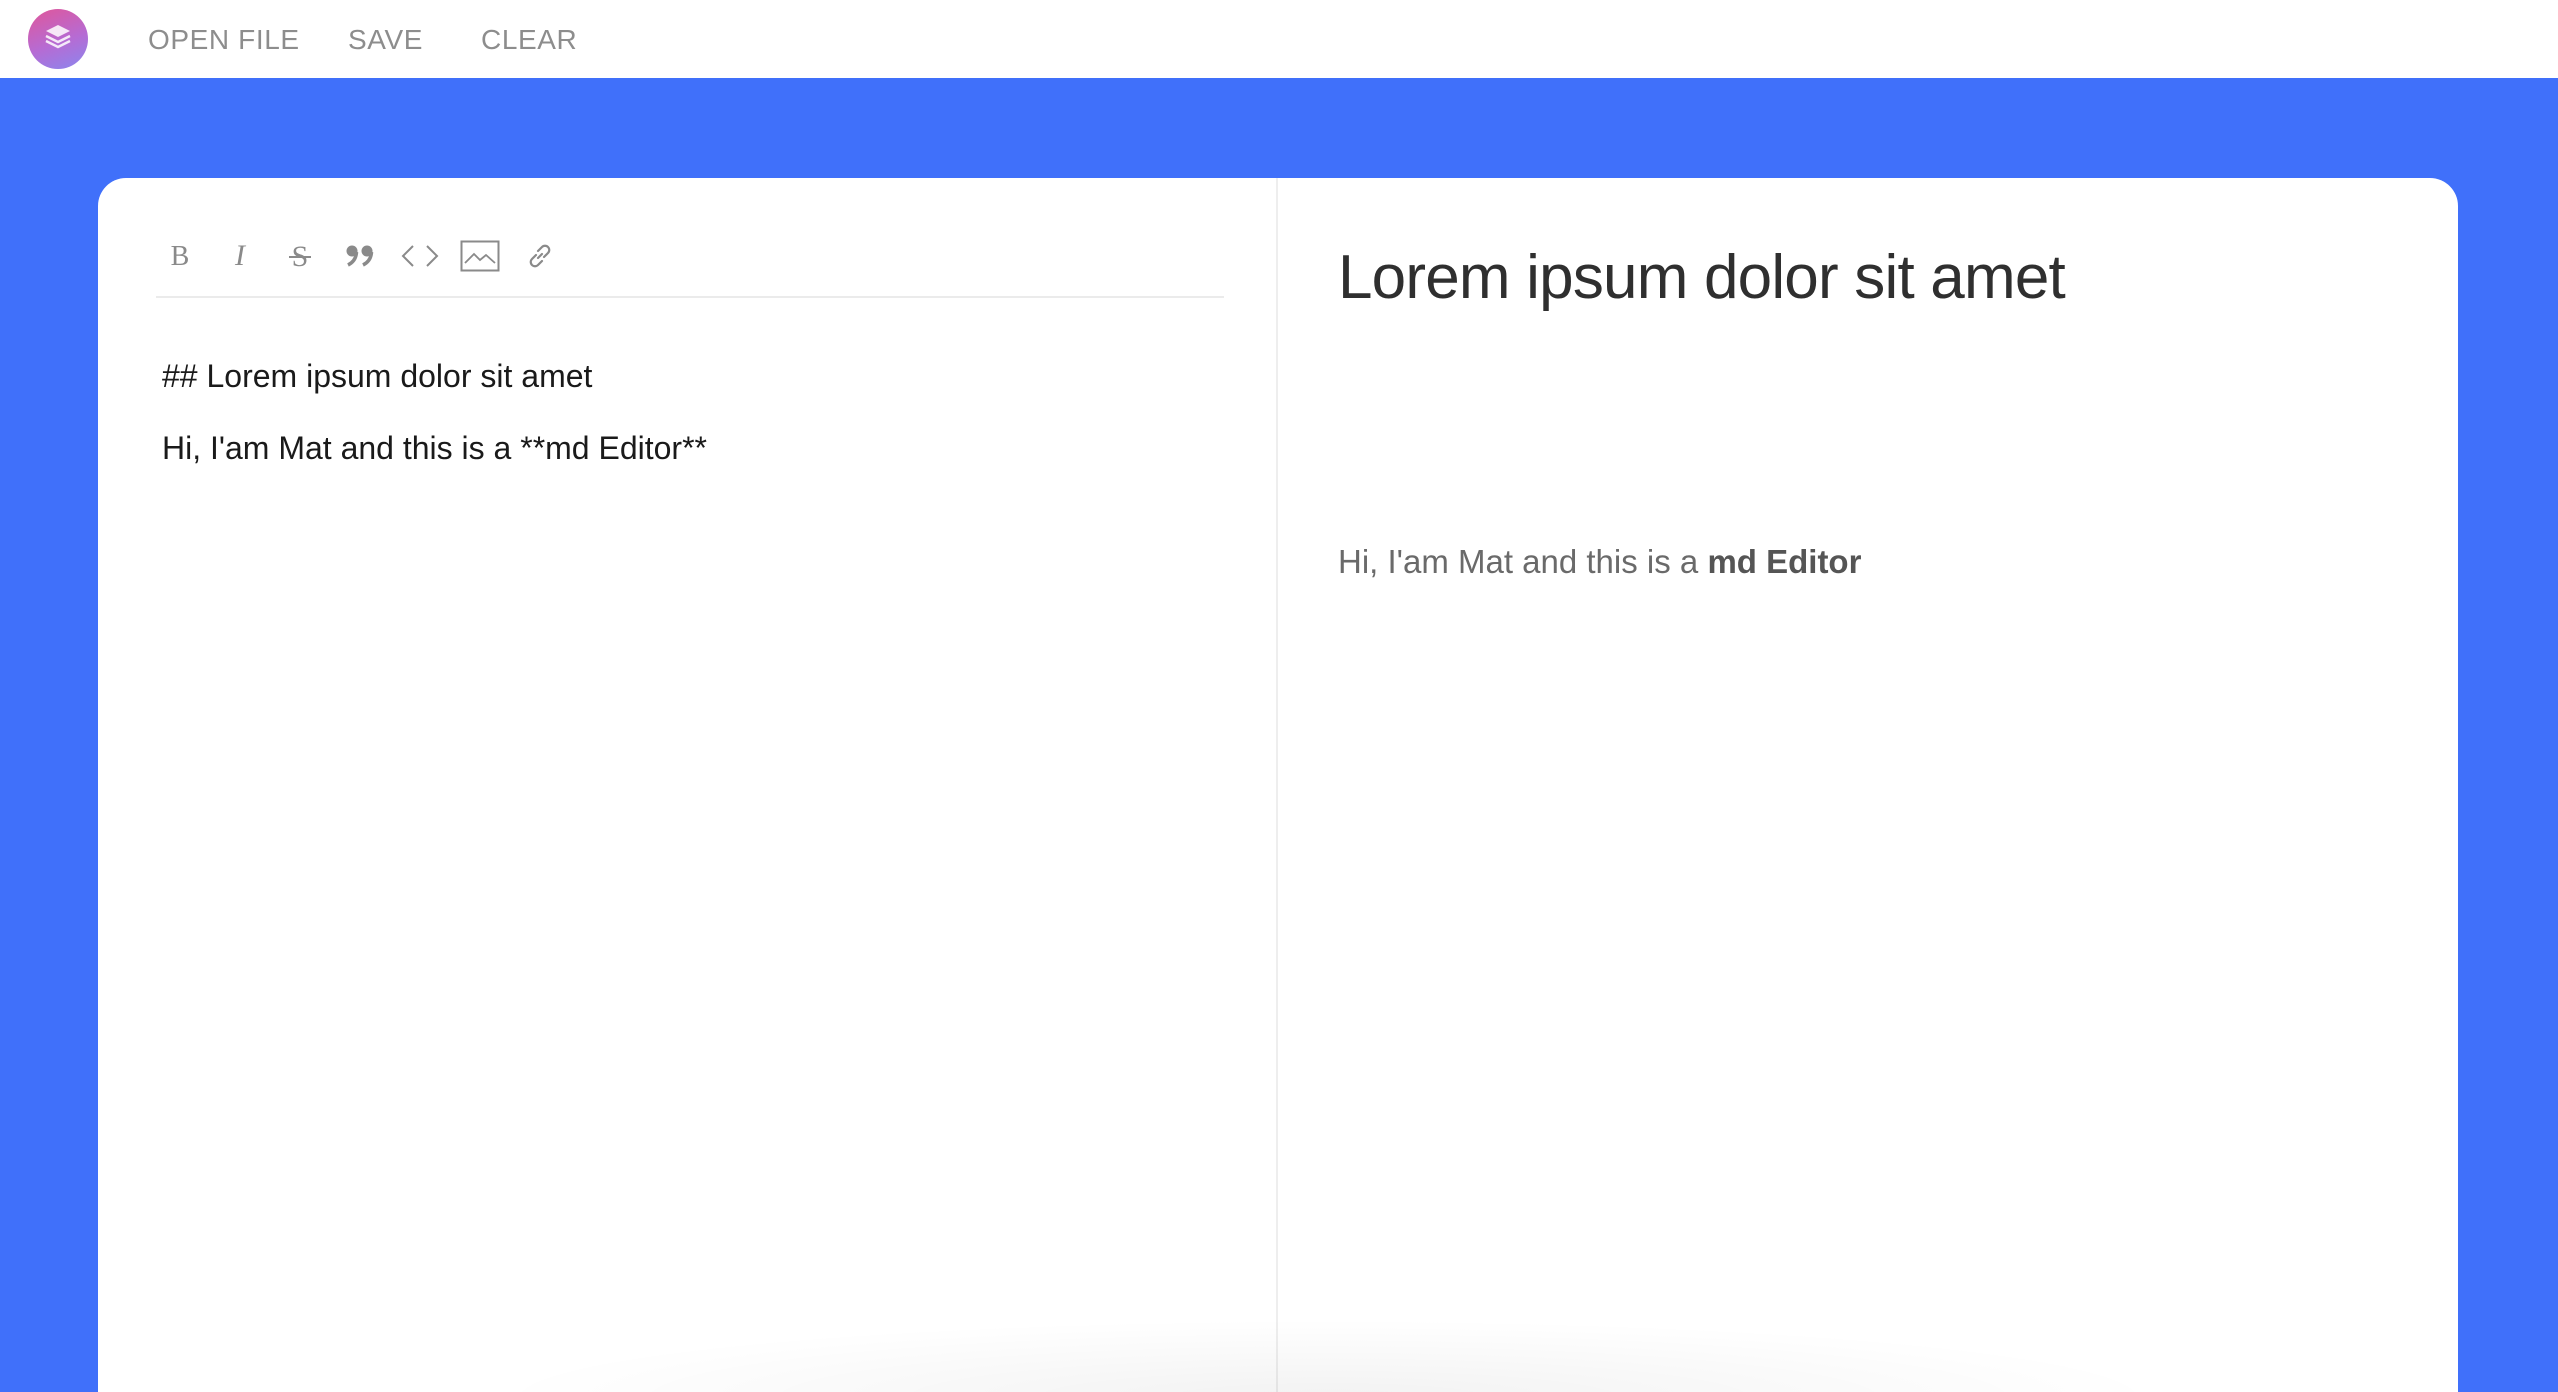 The image size is (2558, 1392). I want to click on save-button: SAVE, so click(385, 40).